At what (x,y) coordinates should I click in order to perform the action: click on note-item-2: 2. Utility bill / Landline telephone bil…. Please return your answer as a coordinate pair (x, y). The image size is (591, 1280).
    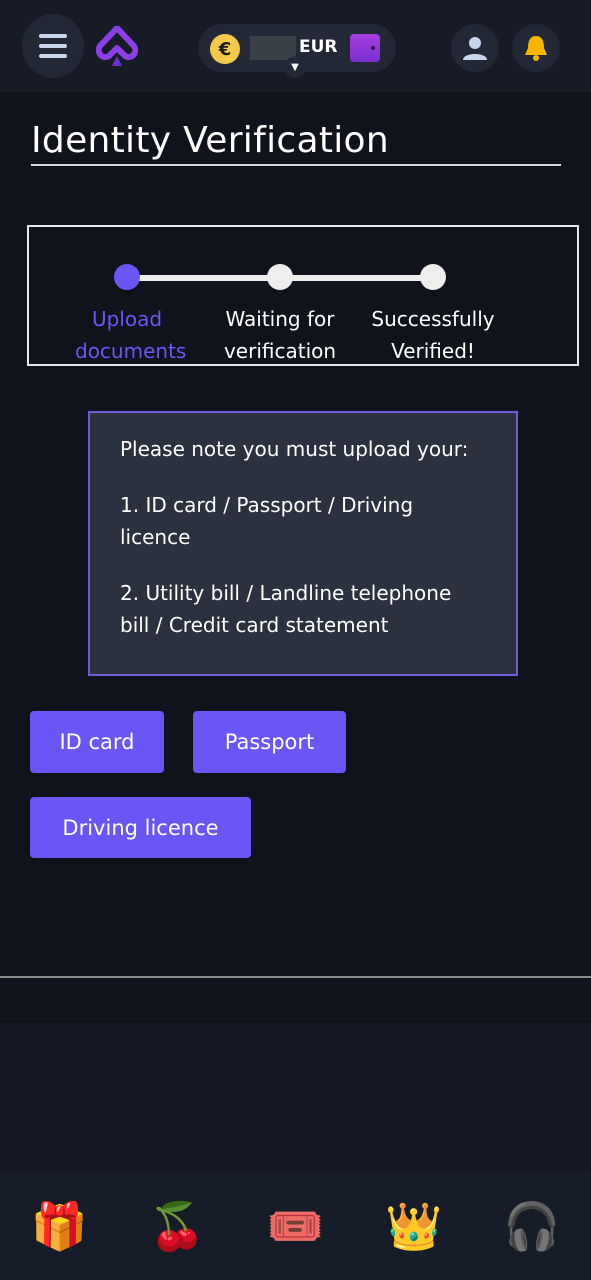
    Looking at the image, I should click on (286, 609).